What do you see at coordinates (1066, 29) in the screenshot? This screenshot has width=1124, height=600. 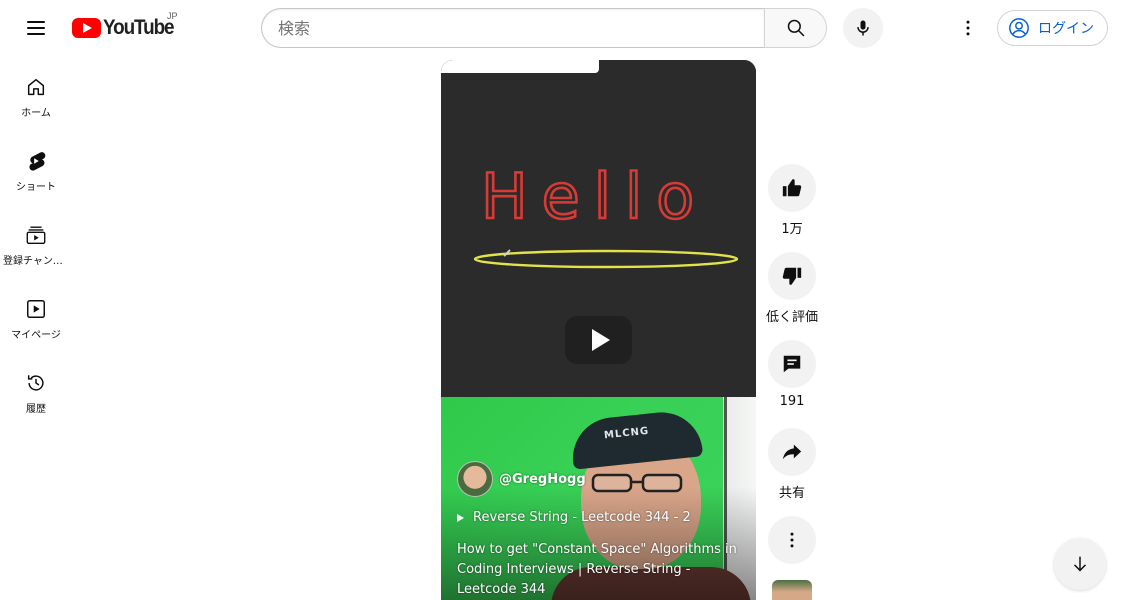 I see `login-label: ログイン` at bounding box center [1066, 29].